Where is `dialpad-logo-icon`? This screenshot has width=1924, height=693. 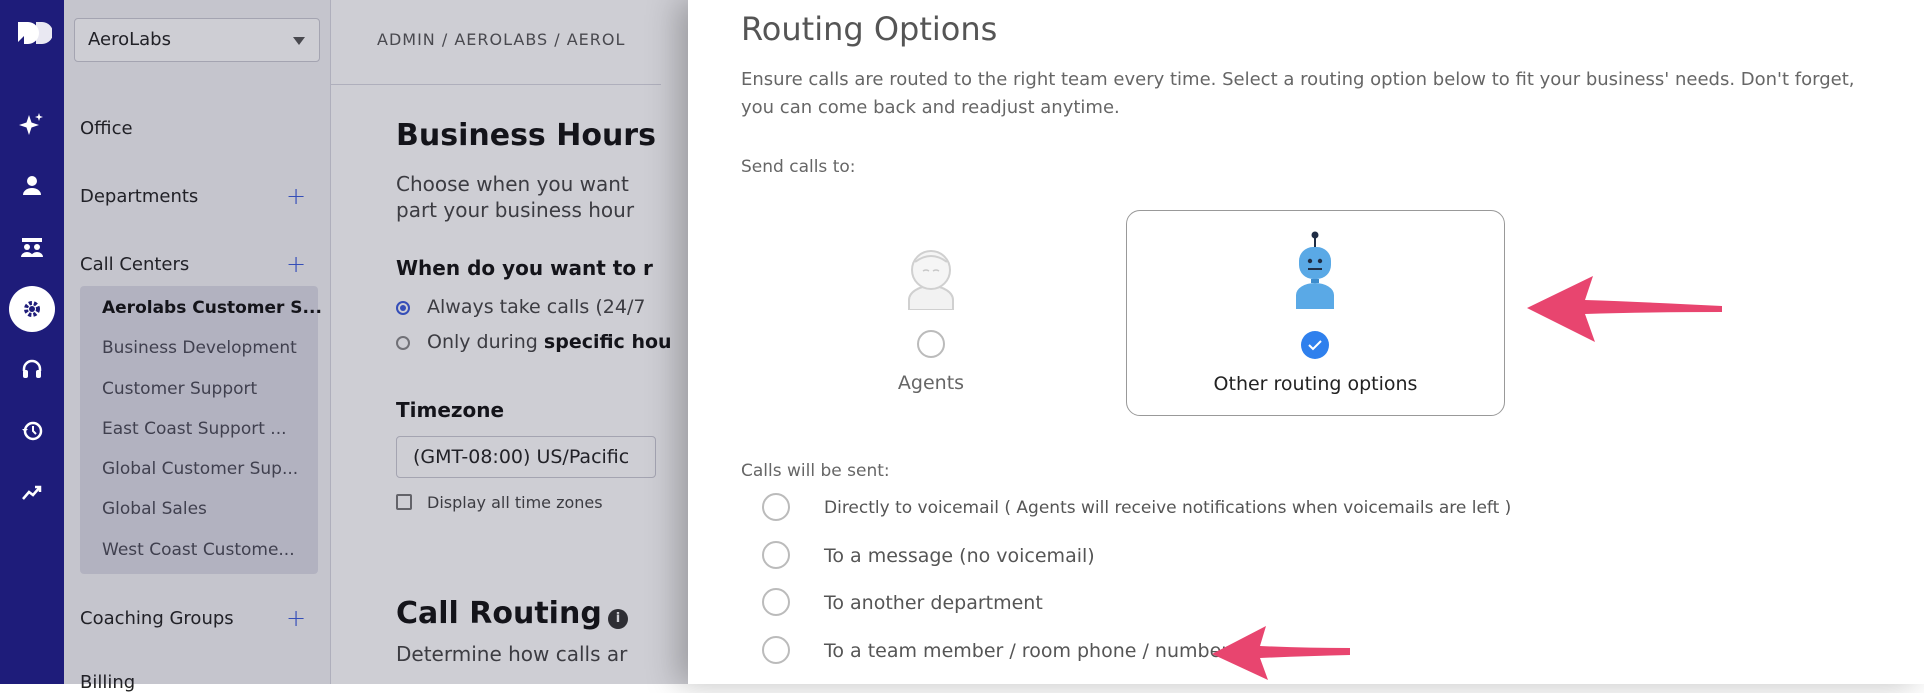
dialpad-logo-icon is located at coordinates (32, 33).